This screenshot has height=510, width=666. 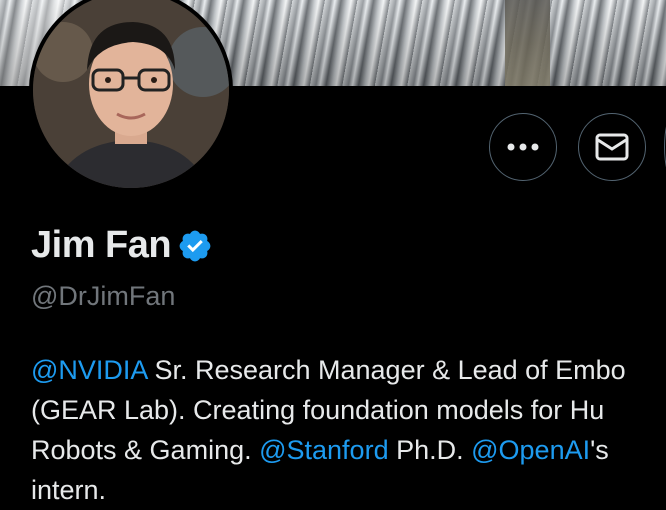 What do you see at coordinates (195, 246) in the screenshot?
I see `verified-badge-icon` at bounding box center [195, 246].